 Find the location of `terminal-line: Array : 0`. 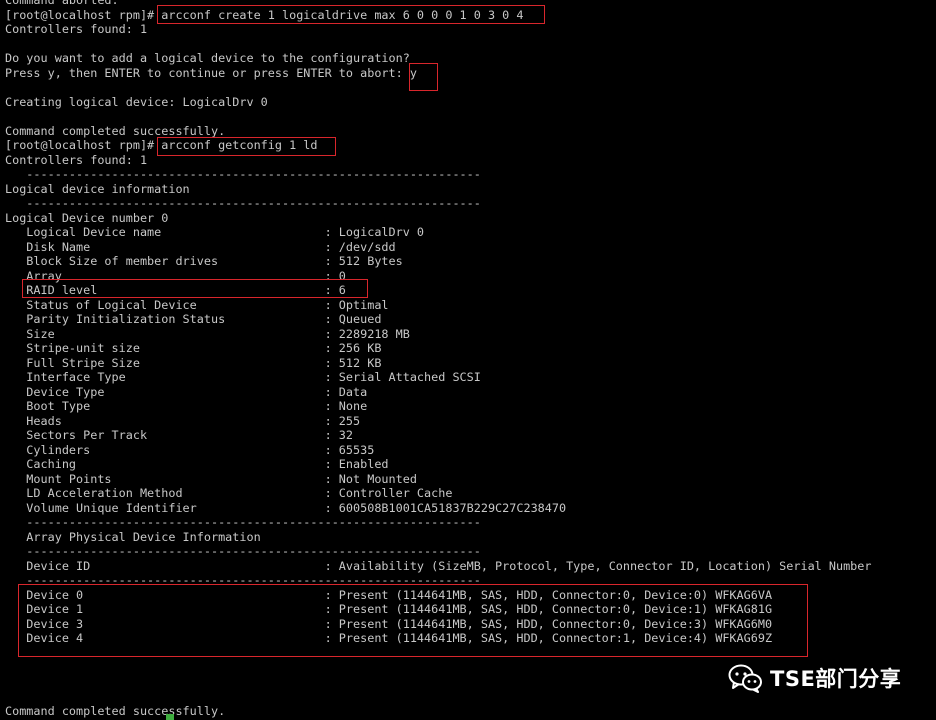

terminal-line: Array : 0 is located at coordinates (175, 275).